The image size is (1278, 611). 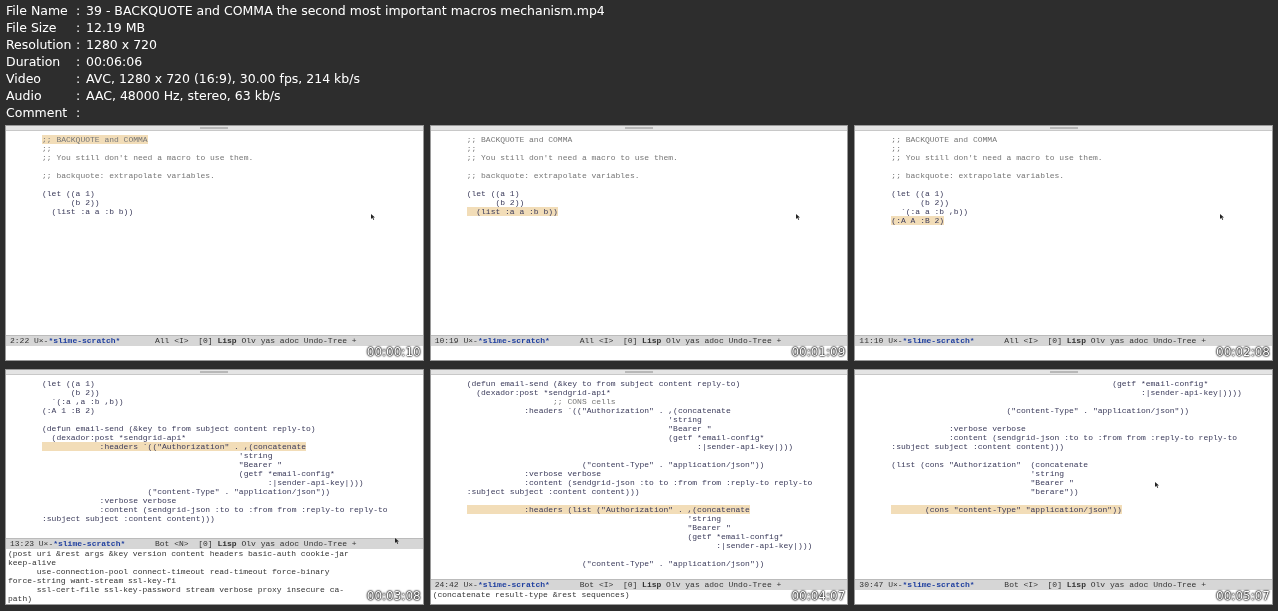 What do you see at coordinates (1190, 392) in the screenshot?
I see `code-line: :|sender-api-key|))))` at bounding box center [1190, 392].